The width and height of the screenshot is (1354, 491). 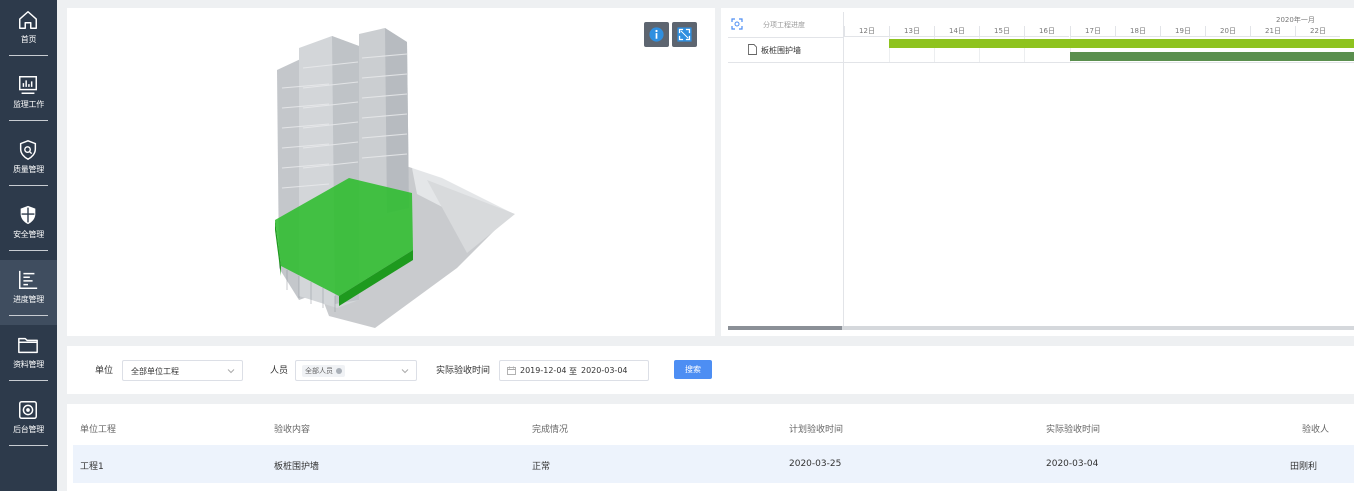 I want to click on column-header: 验收内容, so click(x=292, y=430).